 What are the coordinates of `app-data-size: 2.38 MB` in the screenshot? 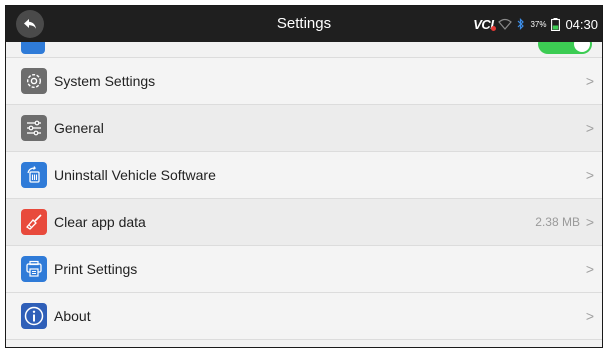 It's located at (557, 222).